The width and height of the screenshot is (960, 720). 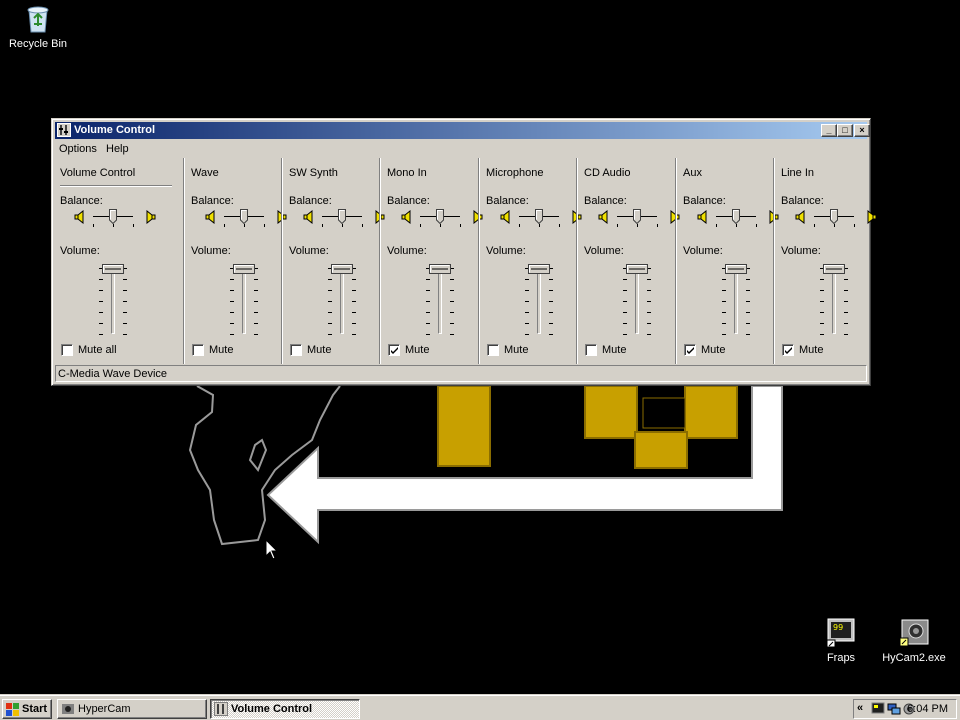 I want to click on taskbar-button-volume-control: Volume Control, so click(x=285, y=709).